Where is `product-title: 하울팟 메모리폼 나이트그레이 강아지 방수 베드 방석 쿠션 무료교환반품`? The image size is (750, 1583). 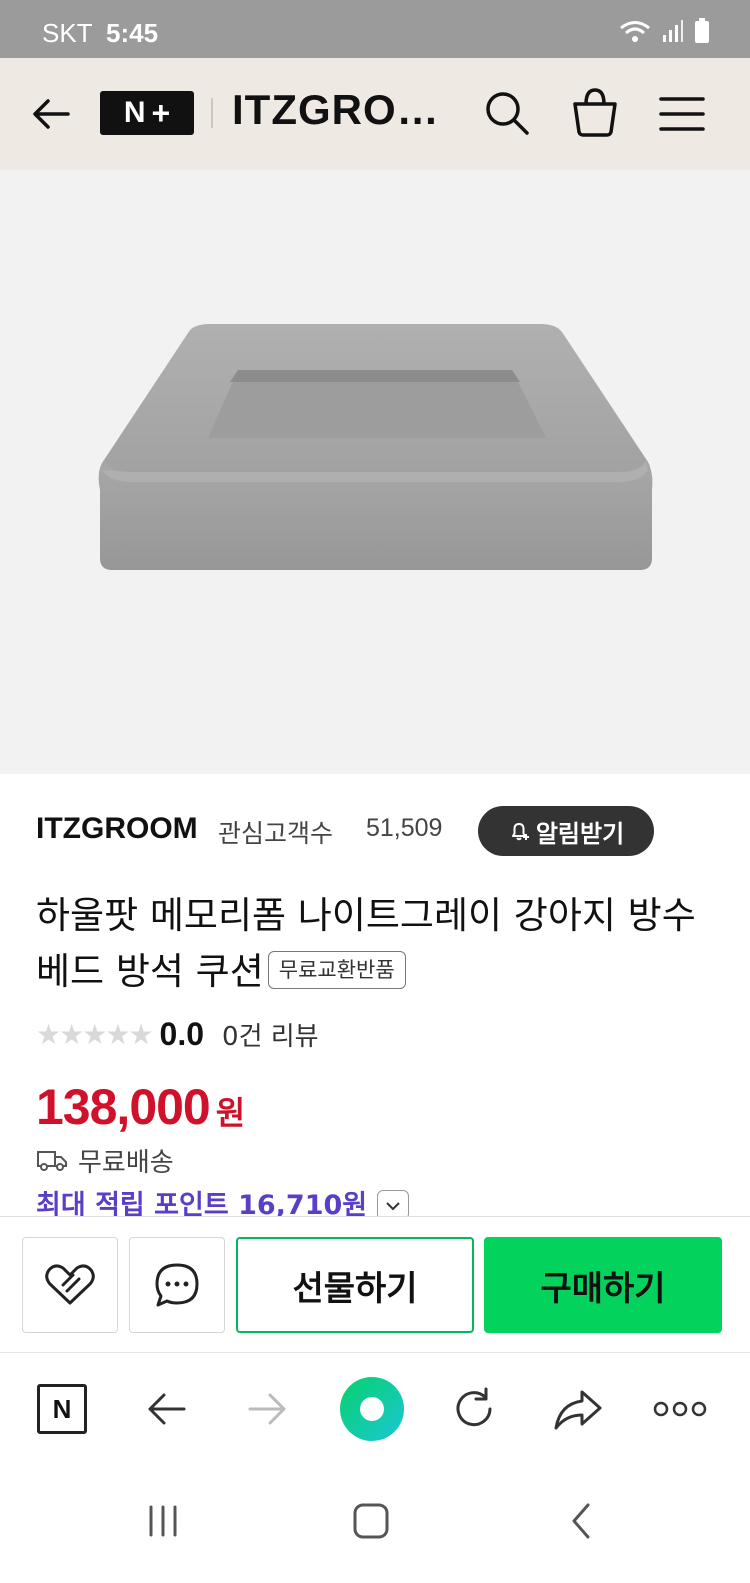
product-title: 하울팟 메모리폼 나이트그레이 강아지 방수 베드 방석 쿠션 무료교환반품 is located at coordinates (376, 944).